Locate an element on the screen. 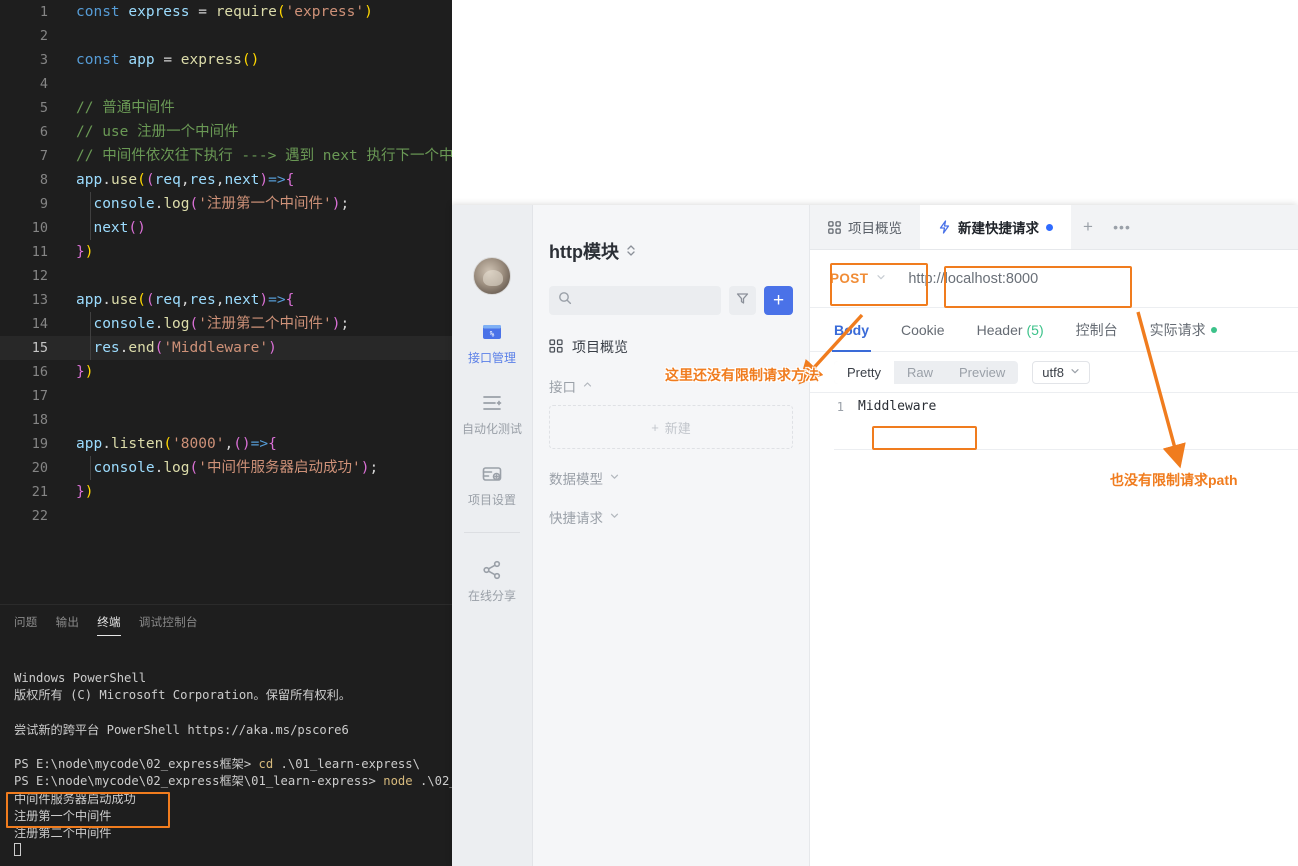 This screenshot has width=1298, height=866. tab-project-overview: 项目概览 is located at coordinates (865, 227).